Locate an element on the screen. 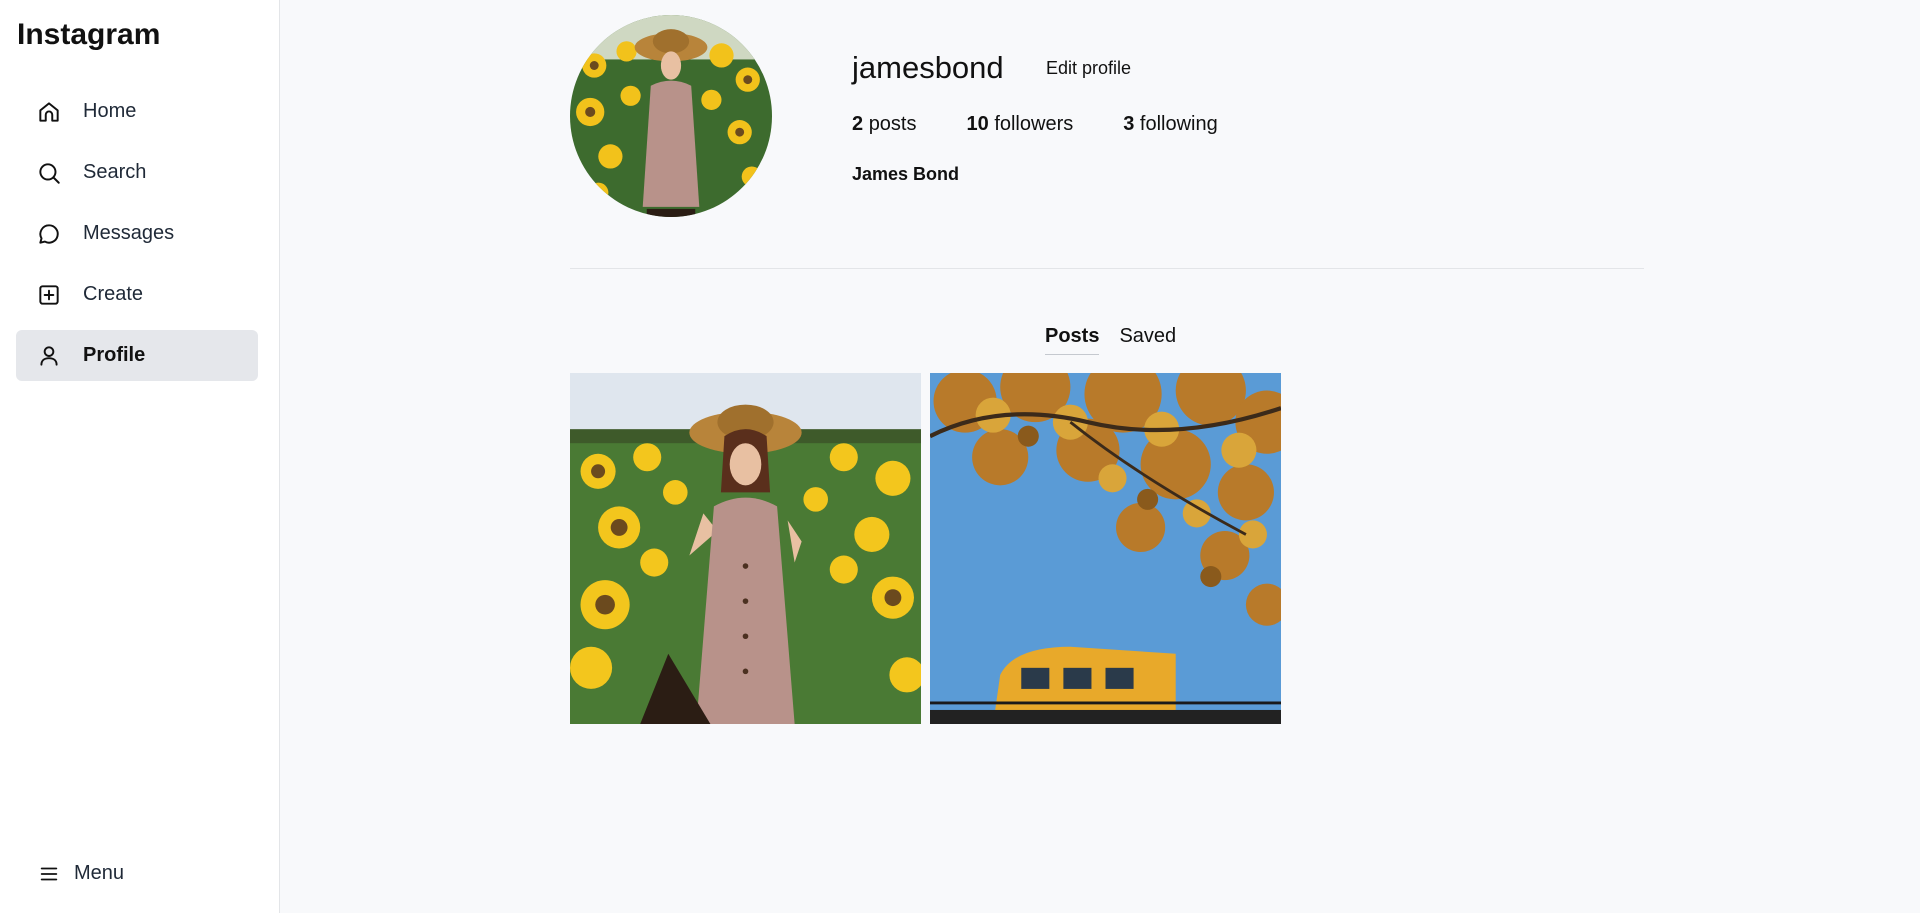 The width and height of the screenshot is (1920, 913). profile-divider is located at coordinates (1107, 268).